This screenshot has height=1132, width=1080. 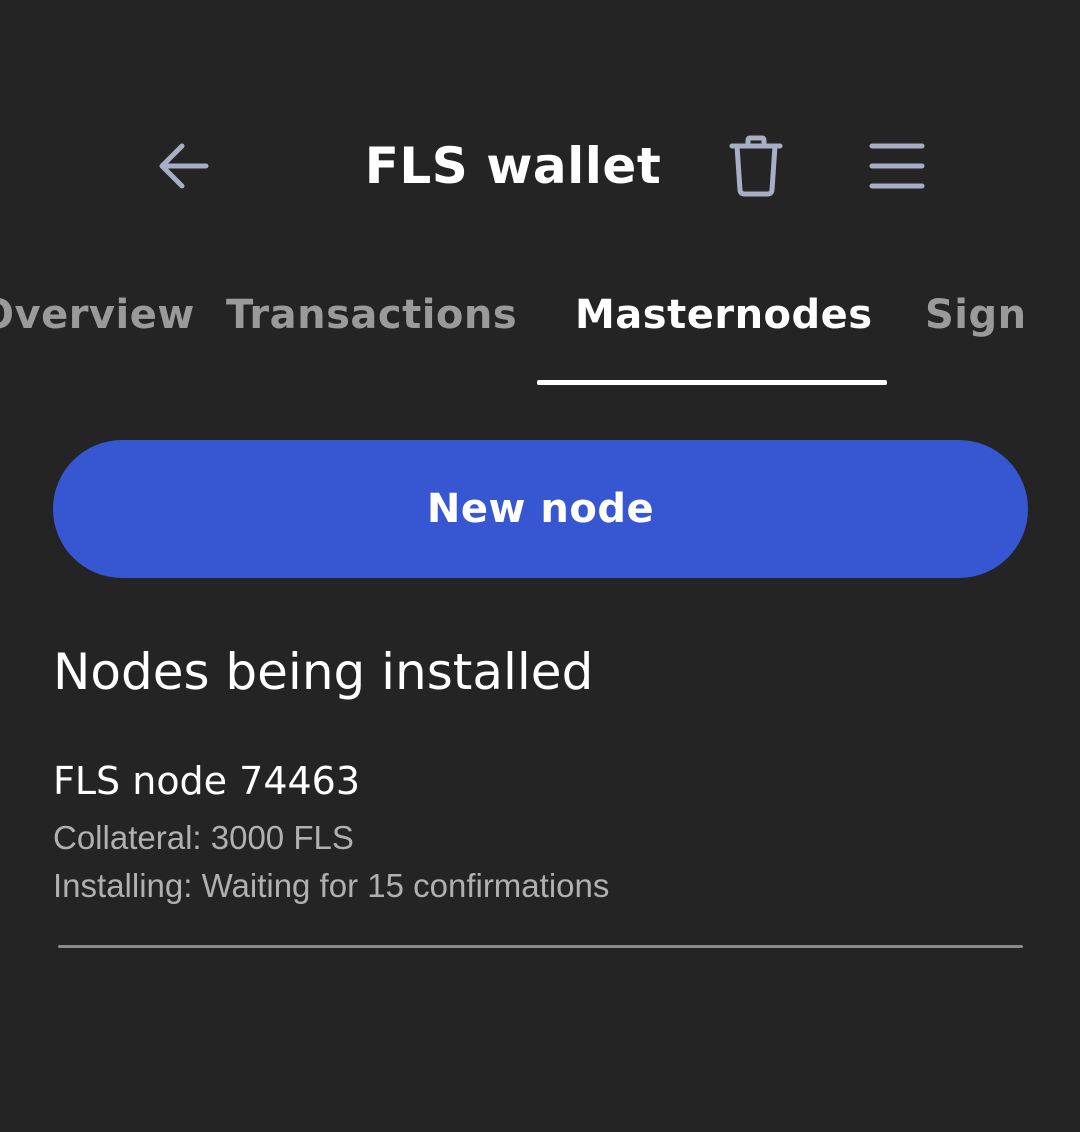 I want to click on new-node-button: New node, so click(x=540, y=509).